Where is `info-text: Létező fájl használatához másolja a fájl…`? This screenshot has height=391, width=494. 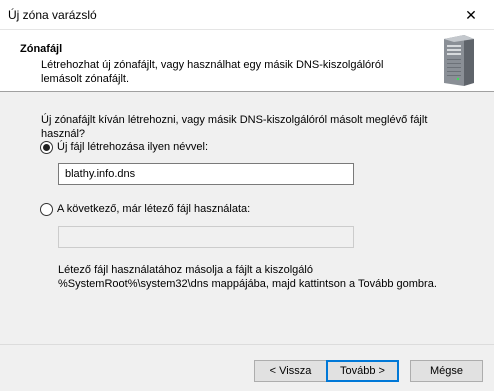
info-text: Létező fájl használatához másolja a fájl… is located at coordinates (247, 277).